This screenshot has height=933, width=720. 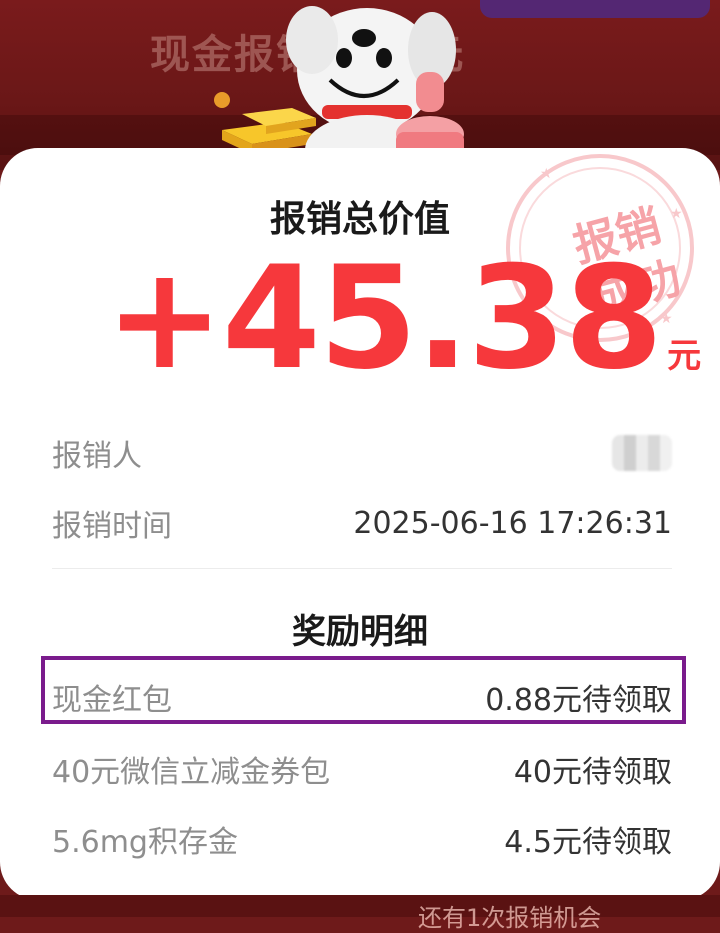 I want to click on rewards-title: 奖励明细, so click(x=360, y=632).